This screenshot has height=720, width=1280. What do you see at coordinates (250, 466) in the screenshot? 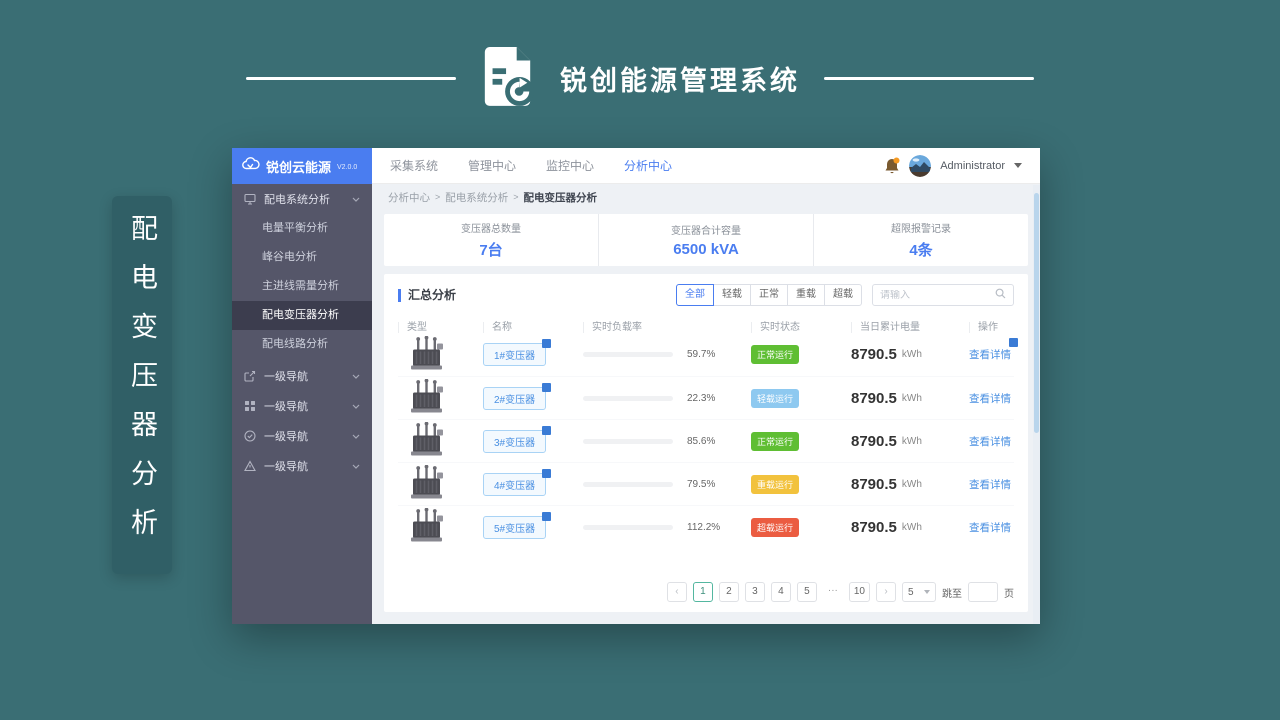
I see `warning-triangle-icon` at bounding box center [250, 466].